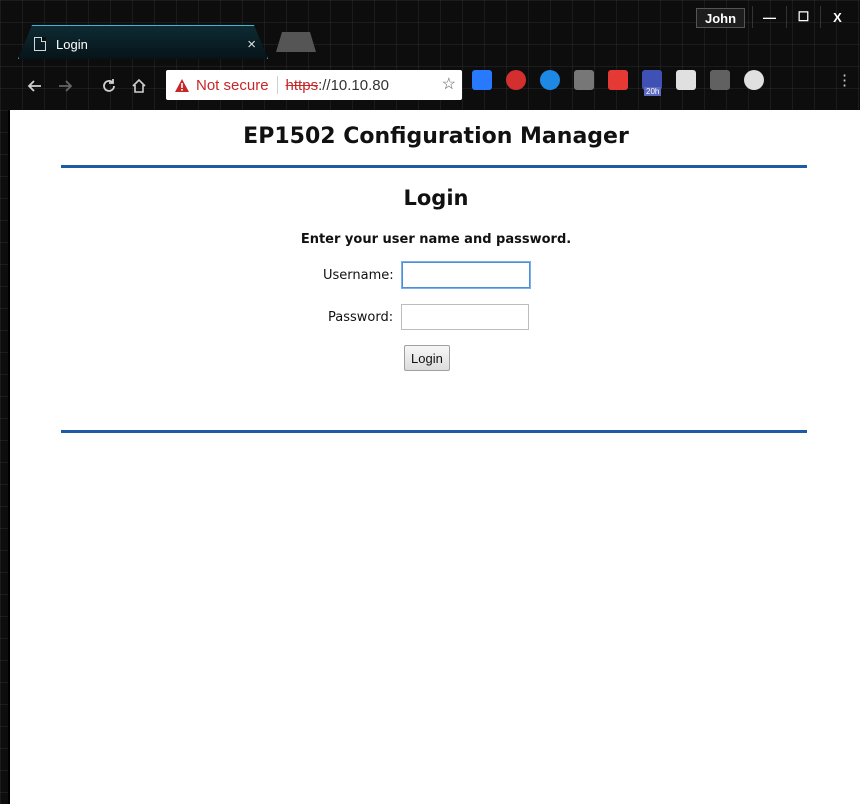 Image resolution: width=860 pixels, height=804 pixels. I want to click on page-icon, so click(40, 44).